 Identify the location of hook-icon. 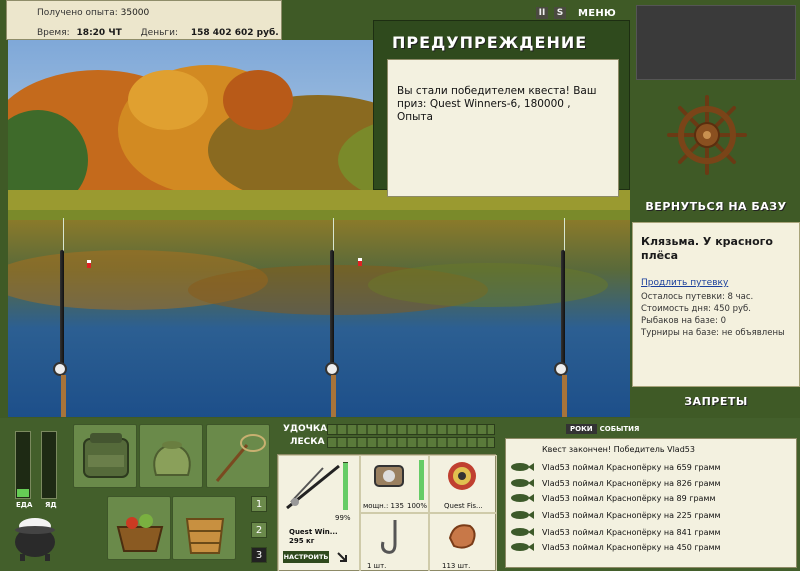
(389, 537).